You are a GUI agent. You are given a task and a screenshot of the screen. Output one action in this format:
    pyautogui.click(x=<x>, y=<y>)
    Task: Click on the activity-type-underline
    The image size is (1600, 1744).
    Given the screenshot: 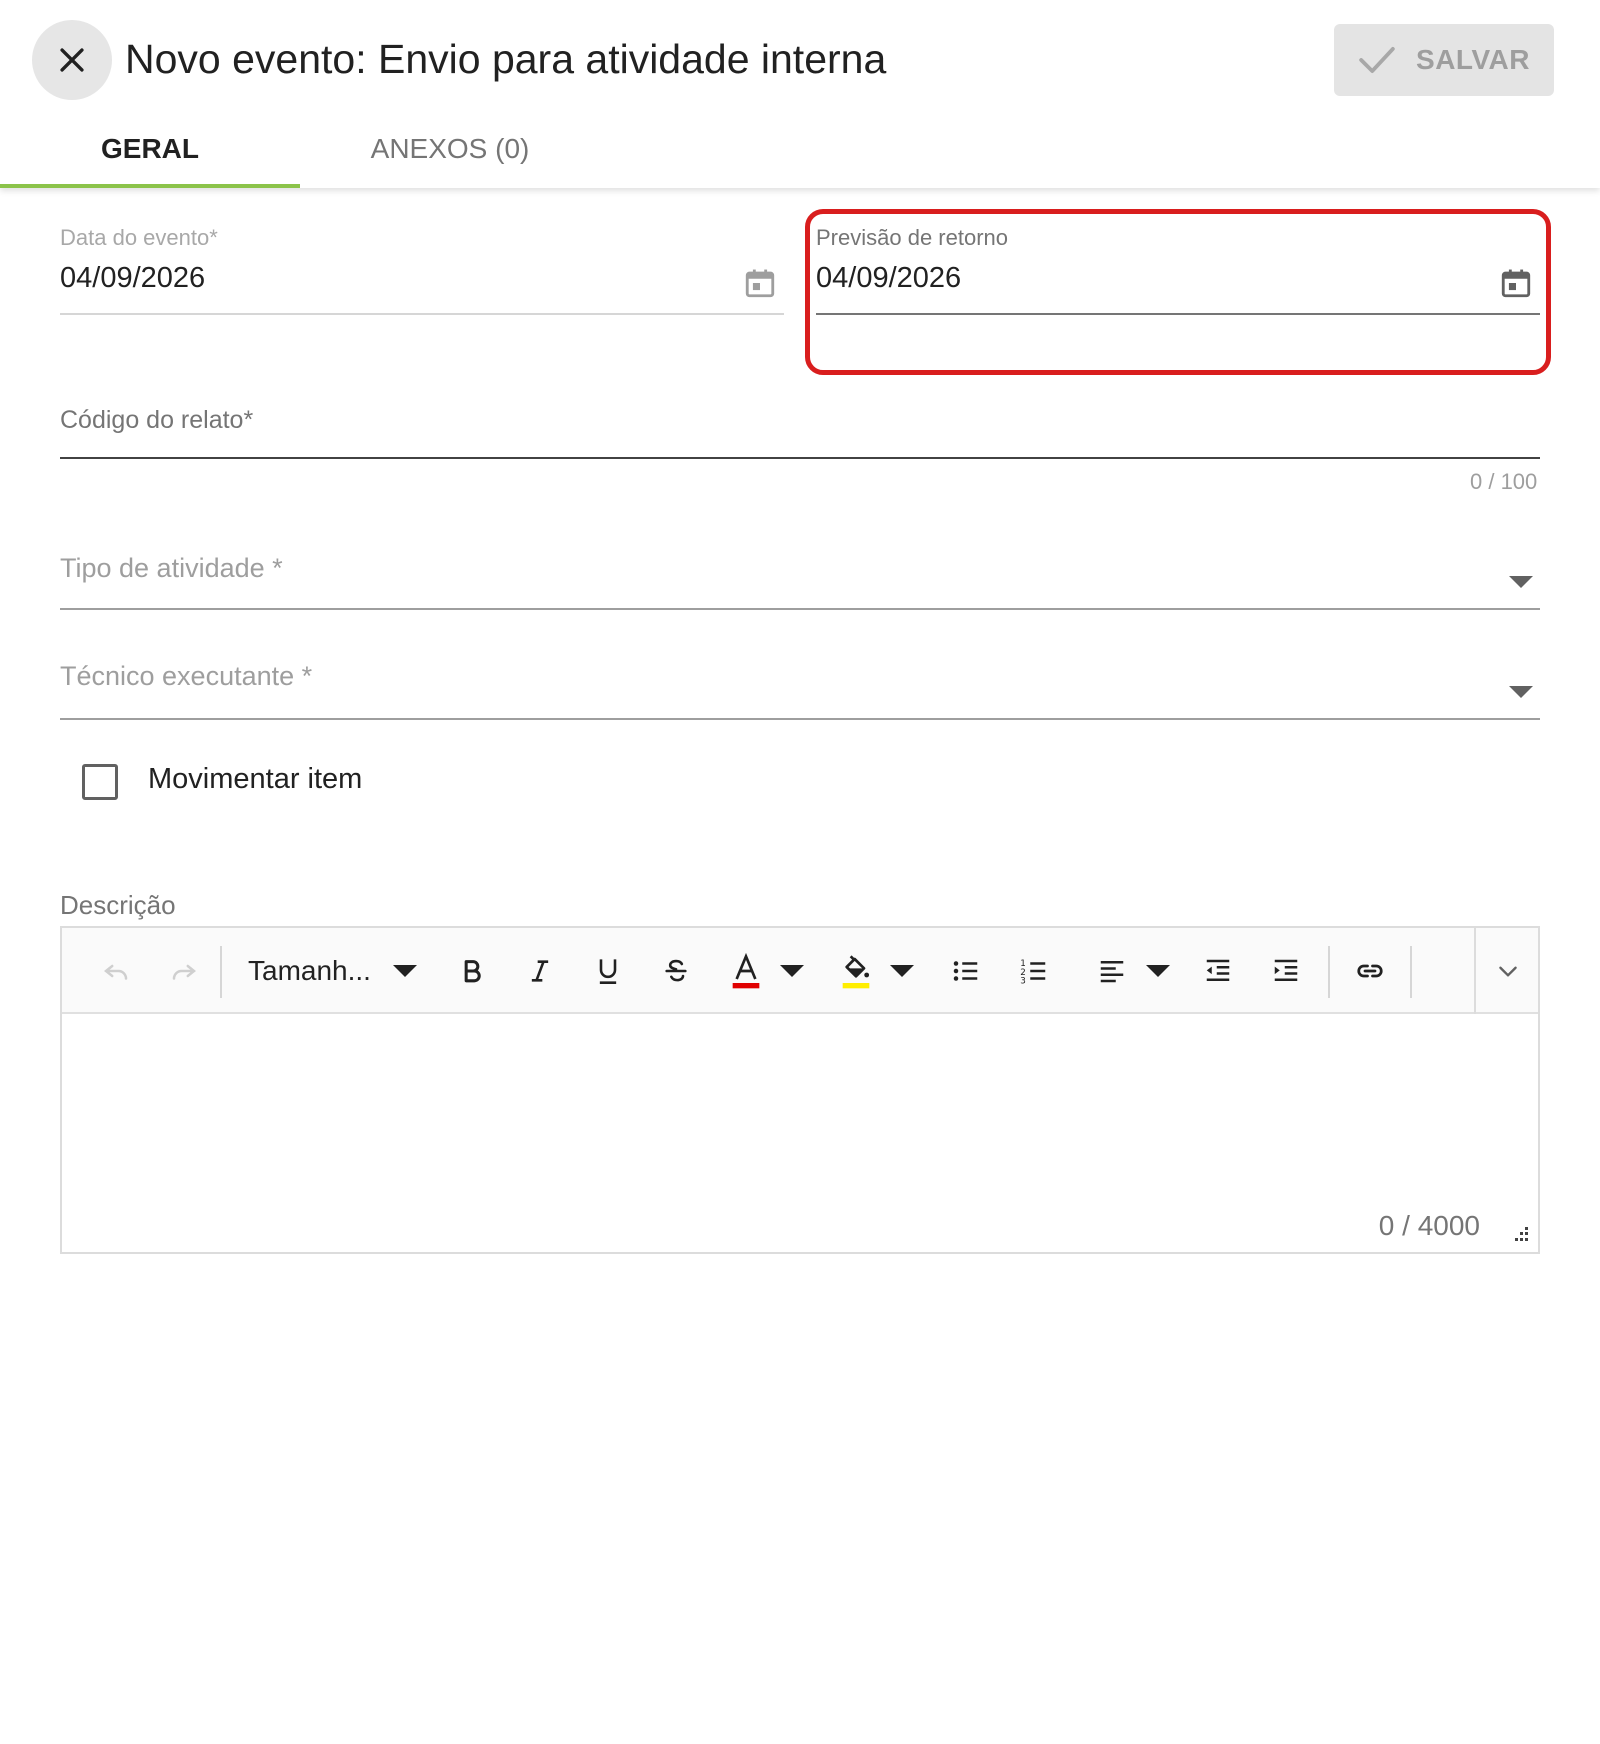 What is the action you would take?
    pyautogui.click(x=800, y=609)
    